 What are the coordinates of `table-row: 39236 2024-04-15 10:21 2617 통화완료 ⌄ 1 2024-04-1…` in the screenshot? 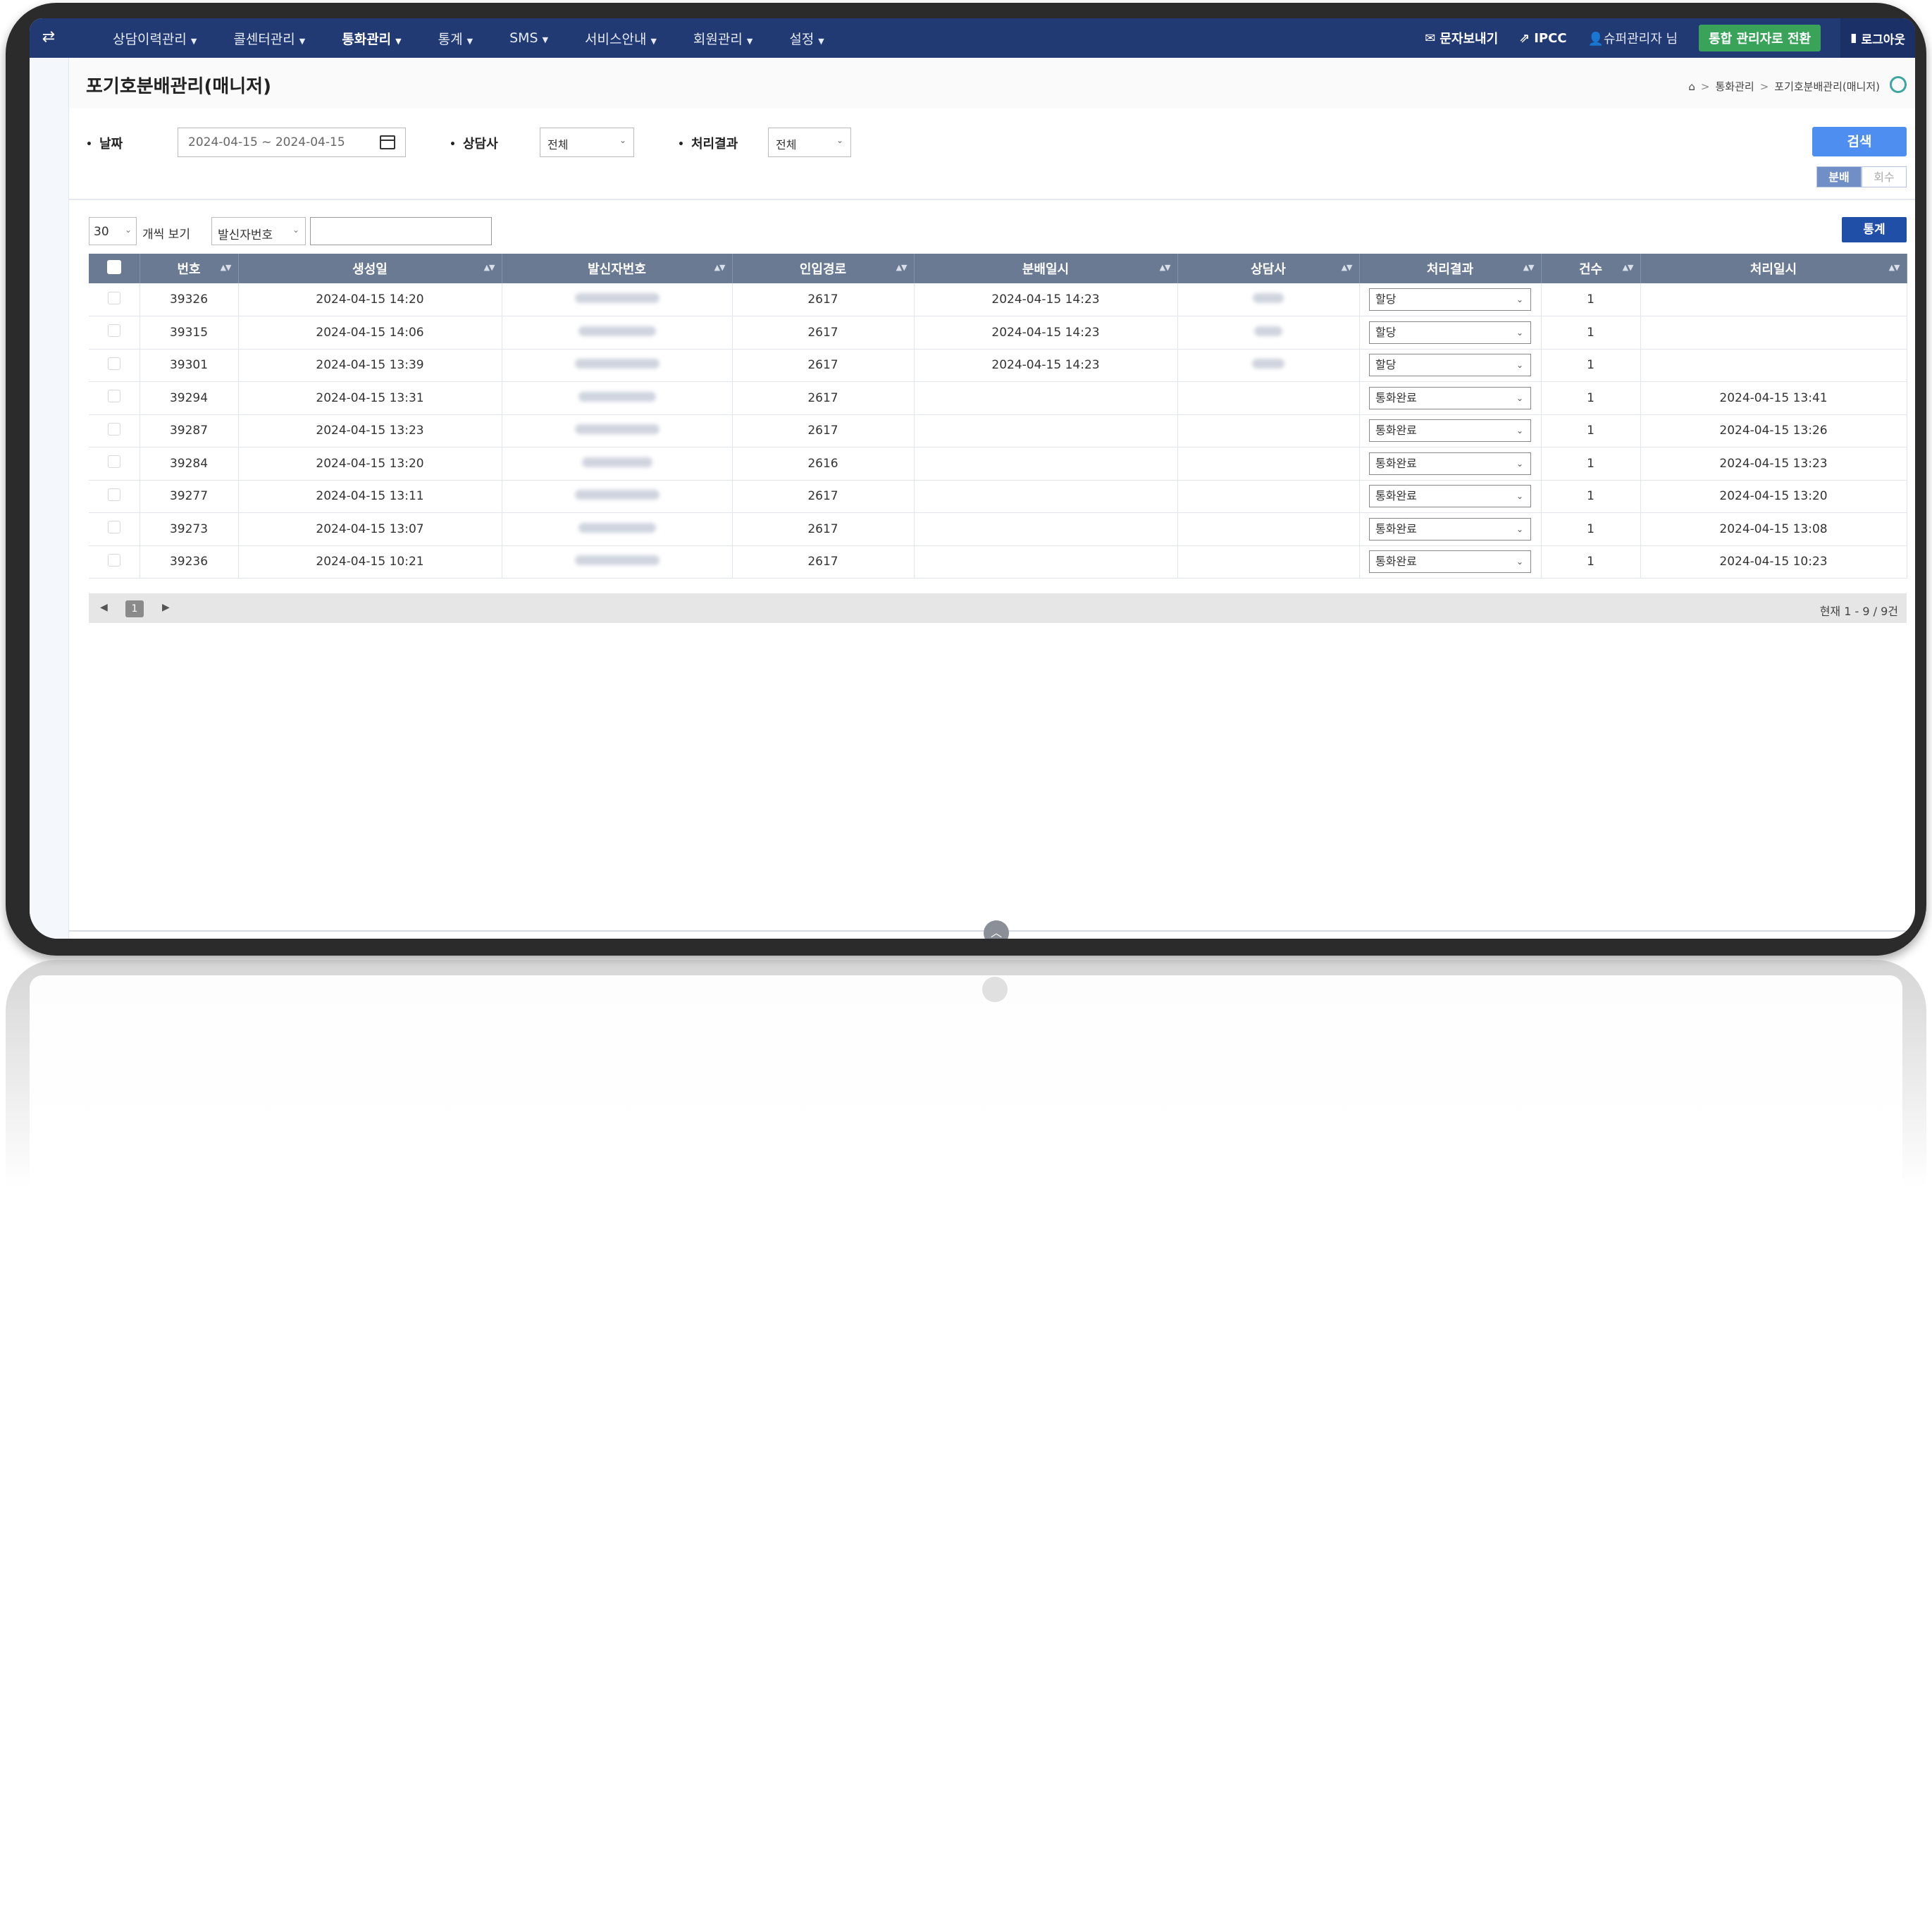 It's located at (998, 562).